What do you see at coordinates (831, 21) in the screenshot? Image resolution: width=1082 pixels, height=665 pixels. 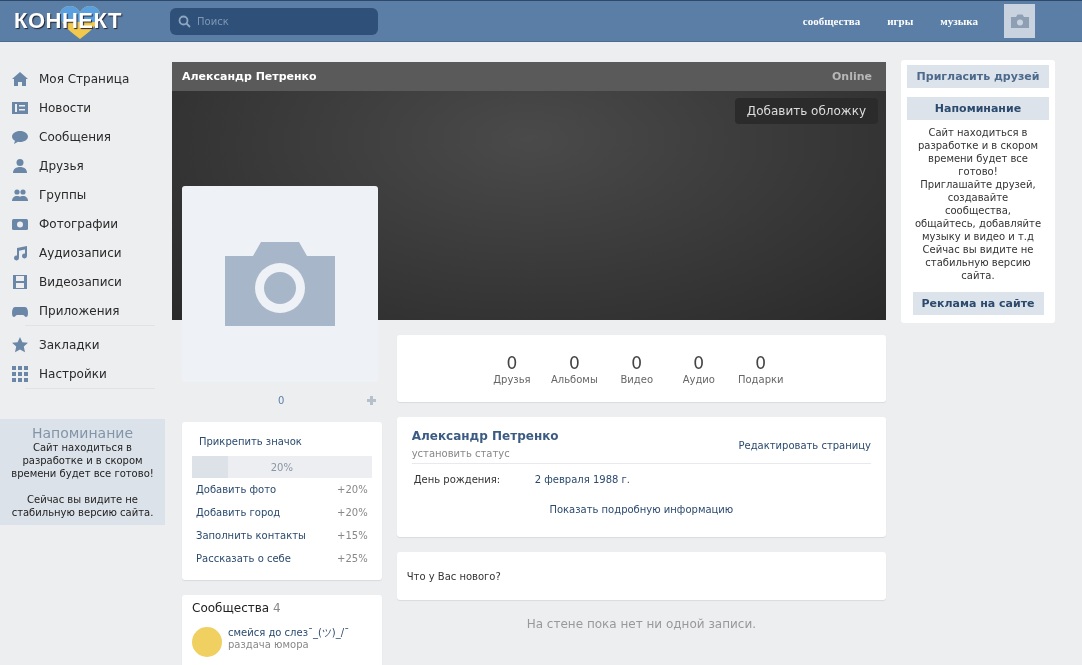 I see `header-link: сообщества` at bounding box center [831, 21].